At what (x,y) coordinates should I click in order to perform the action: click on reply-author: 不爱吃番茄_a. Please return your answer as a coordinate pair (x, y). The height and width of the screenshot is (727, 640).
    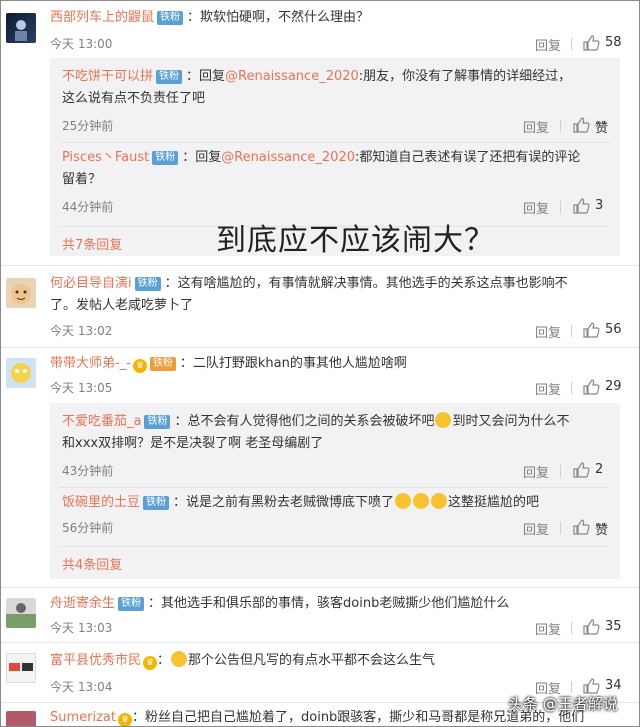
    Looking at the image, I should click on (101, 421).